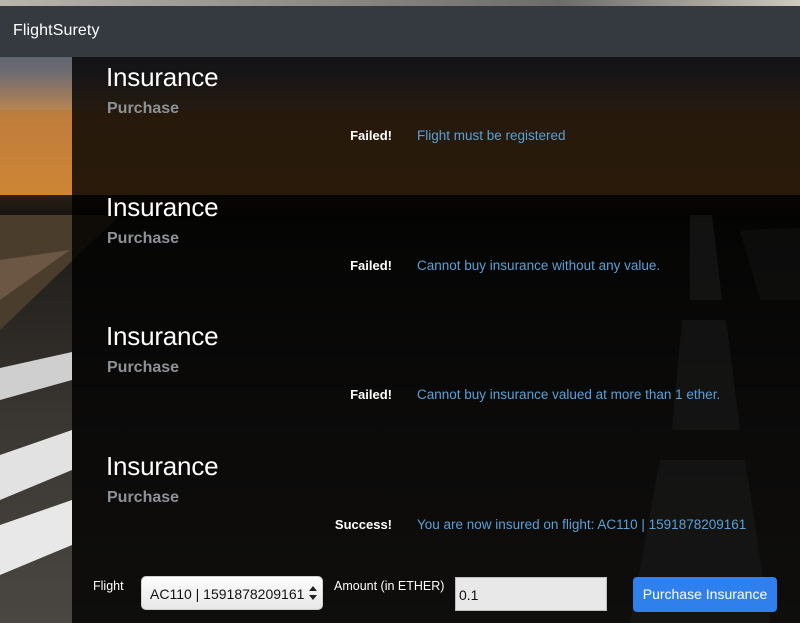  I want to click on amount-input-value: 0.1, so click(469, 595).